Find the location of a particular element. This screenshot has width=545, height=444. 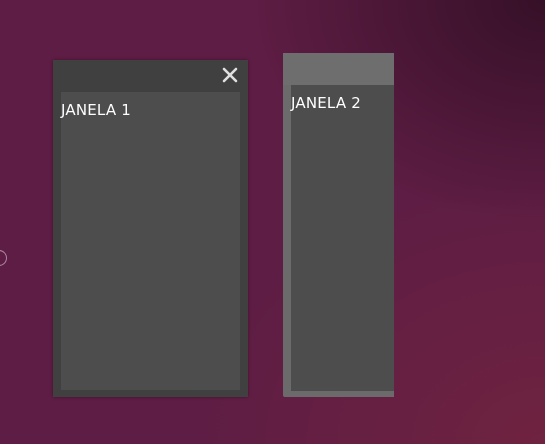

close-icon is located at coordinates (230, 75).